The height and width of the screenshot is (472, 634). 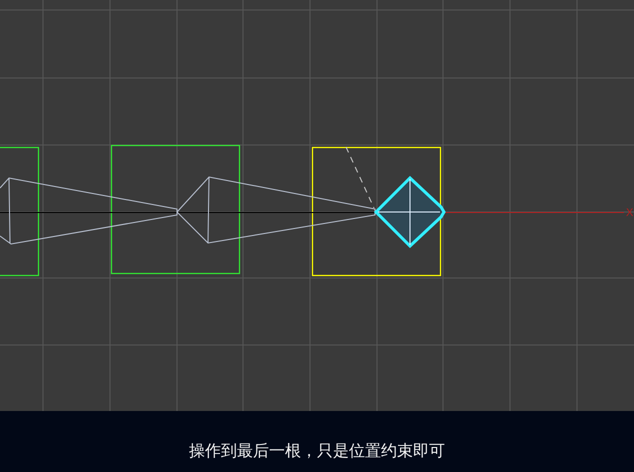 I want to click on joint-drawing, so click(x=410, y=212).